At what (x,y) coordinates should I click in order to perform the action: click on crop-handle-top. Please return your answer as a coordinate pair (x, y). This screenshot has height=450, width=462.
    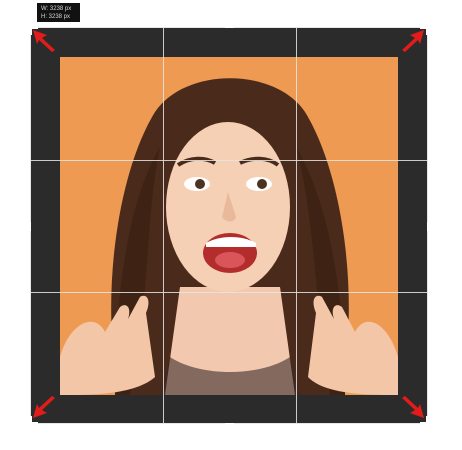
    Looking at the image, I should click on (229, 26).